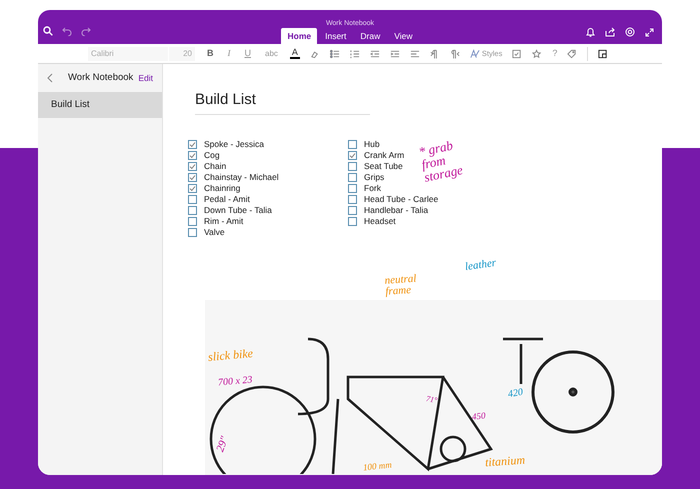 This screenshot has width=700, height=489. Describe the element at coordinates (271, 54) in the screenshot. I see `strikethrough-button: abc` at that location.